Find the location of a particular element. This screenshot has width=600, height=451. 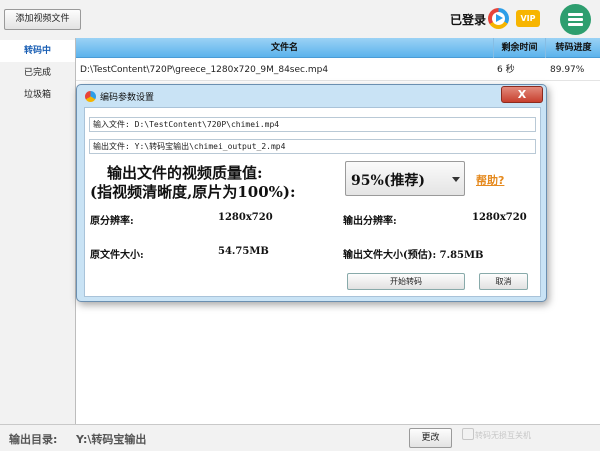

sidebar-item-converting: 转码中 is located at coordinates (37, 51).